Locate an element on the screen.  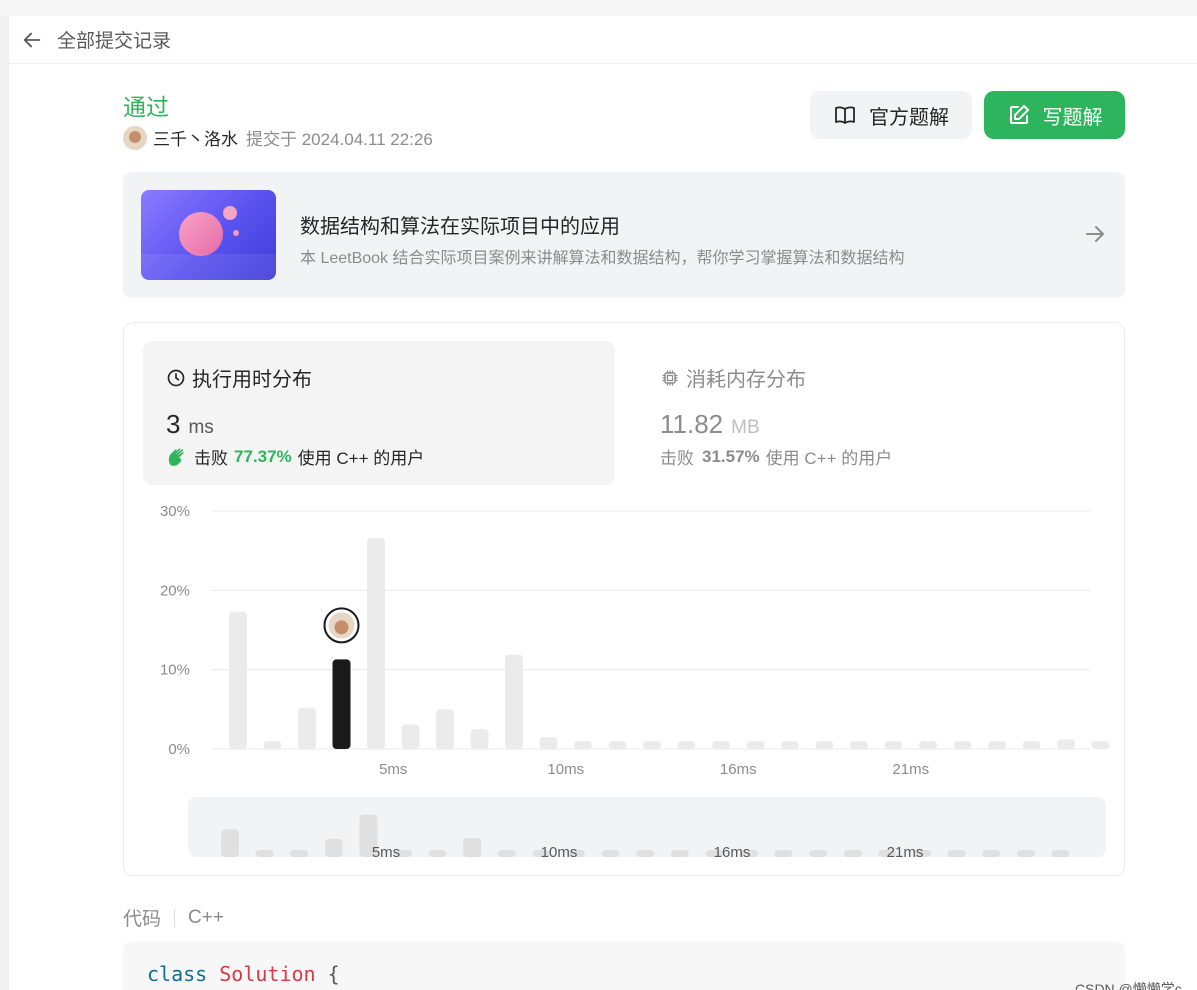
code-keyword: class is located at coordinates (177, 974).